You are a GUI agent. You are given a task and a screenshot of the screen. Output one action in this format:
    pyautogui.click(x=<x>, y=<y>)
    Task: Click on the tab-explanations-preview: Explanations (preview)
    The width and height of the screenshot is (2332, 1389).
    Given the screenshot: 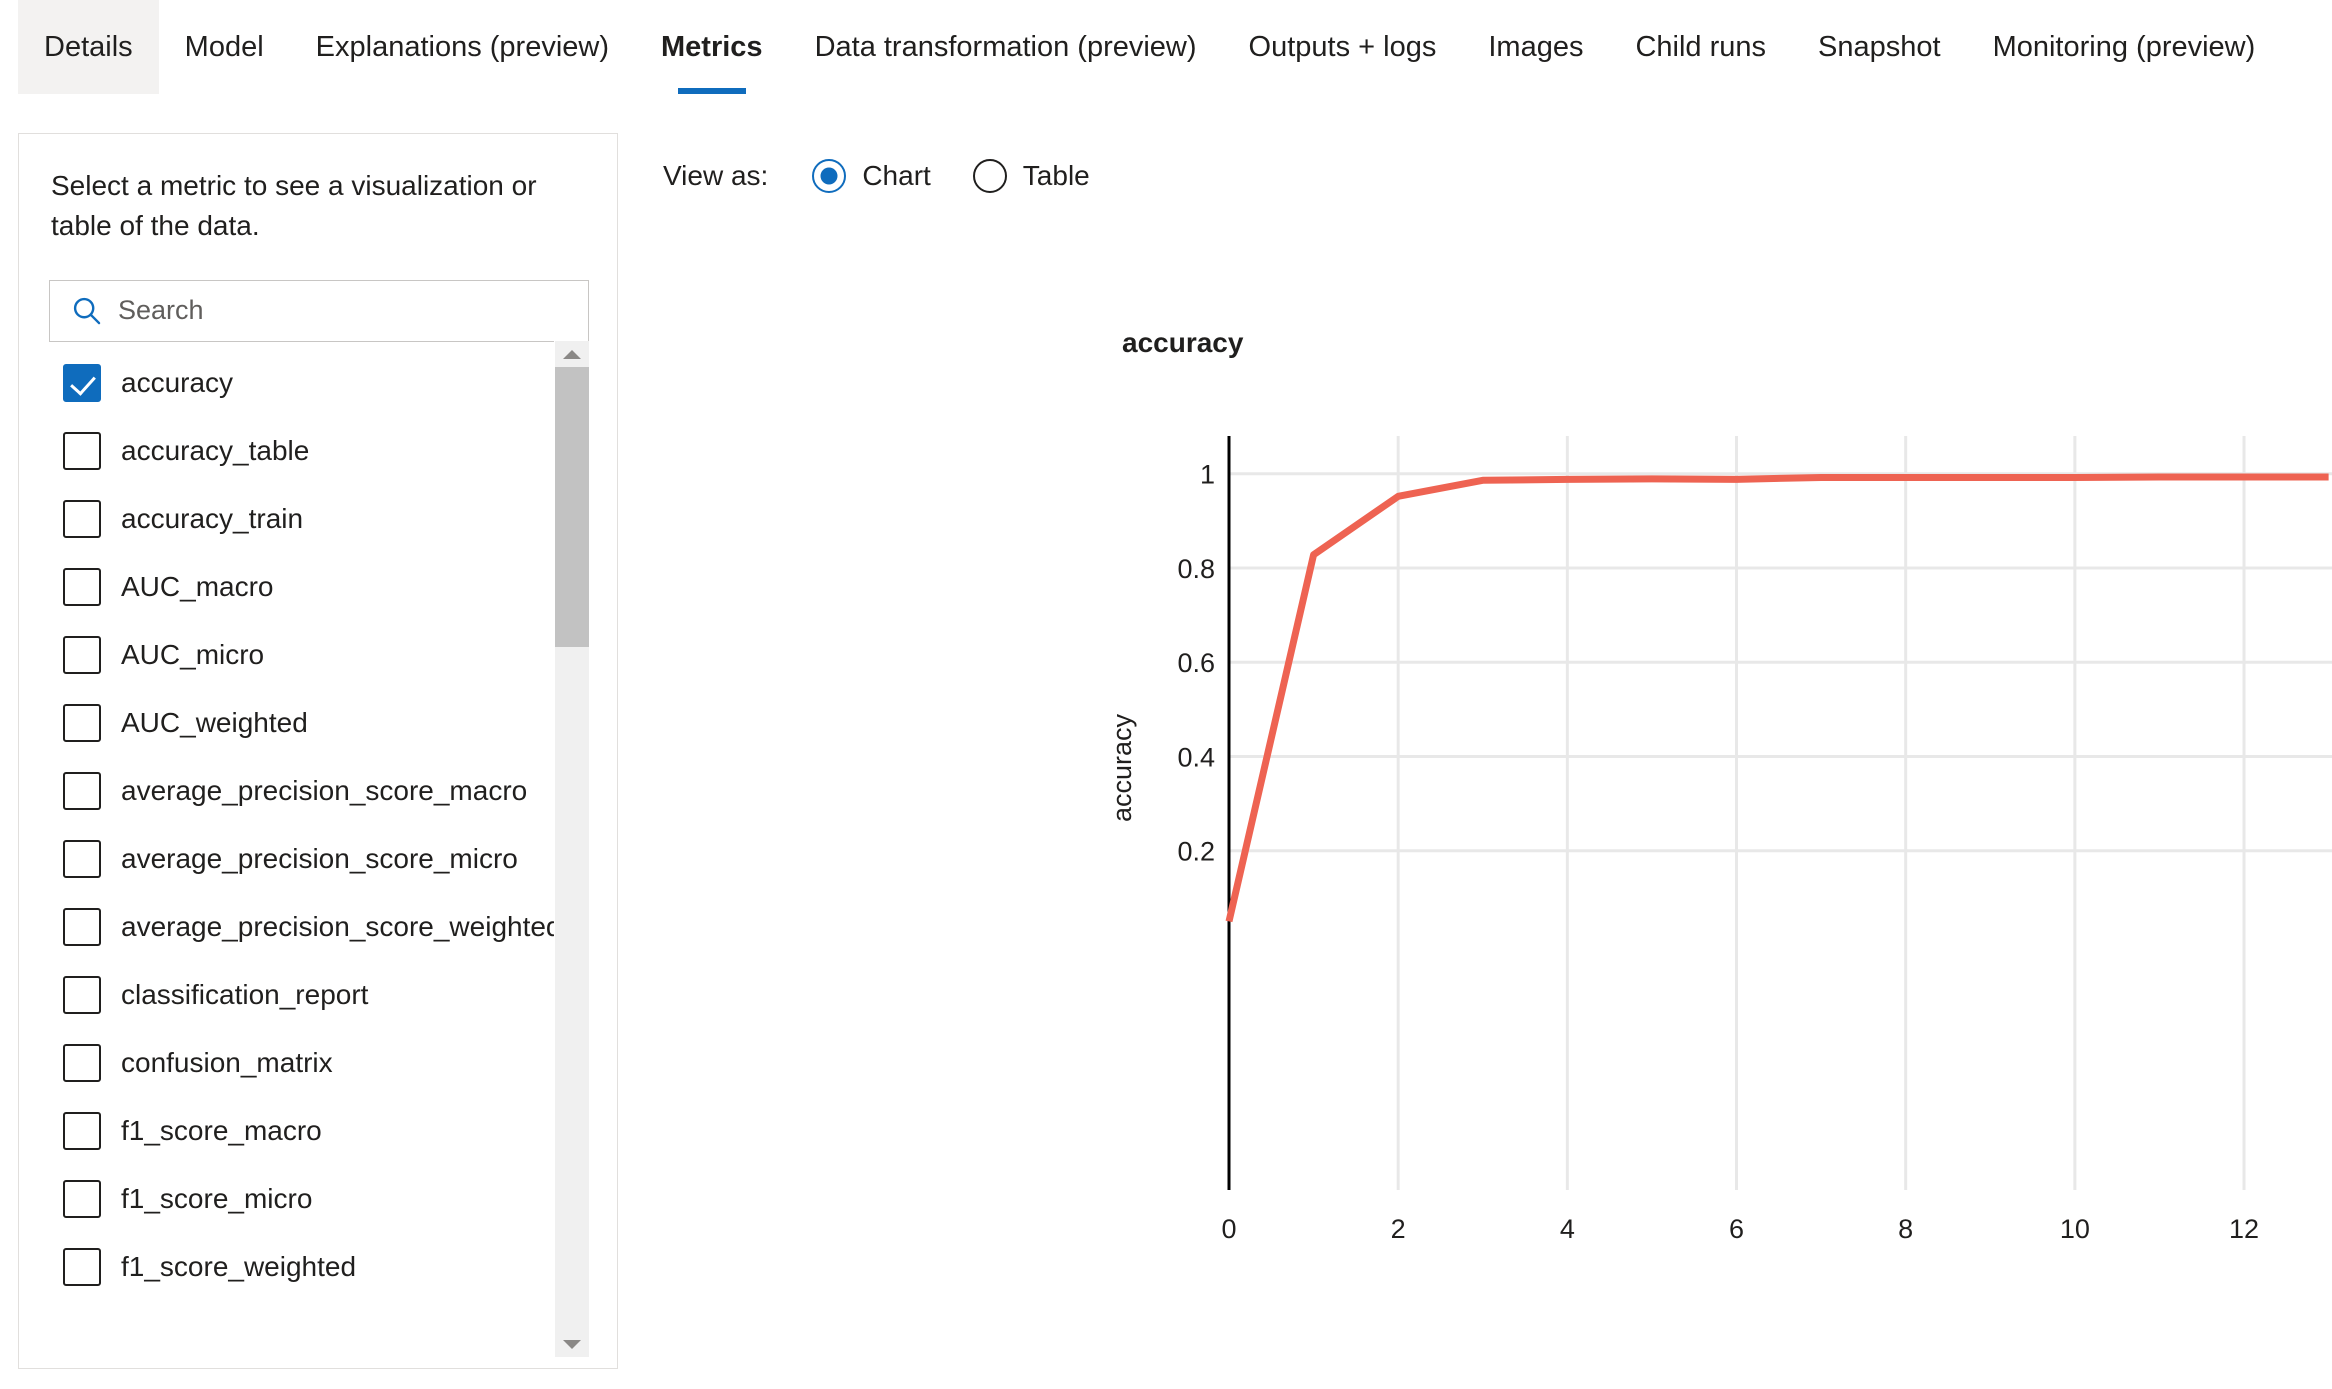 What is the action you would take?
    pyautogui.click(x=462, y=47)
    